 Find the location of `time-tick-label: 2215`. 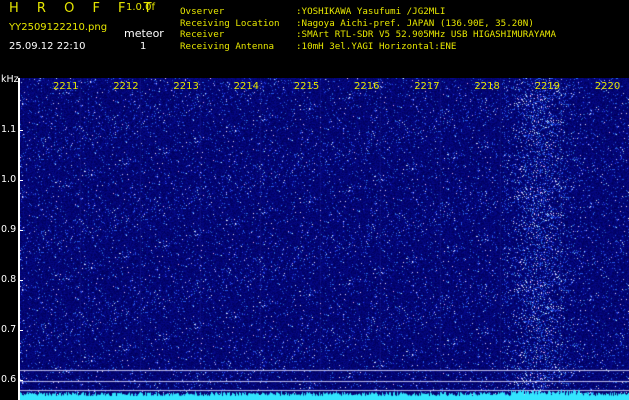

time-tick-label: 2215 is located at coordinates (306, 86).